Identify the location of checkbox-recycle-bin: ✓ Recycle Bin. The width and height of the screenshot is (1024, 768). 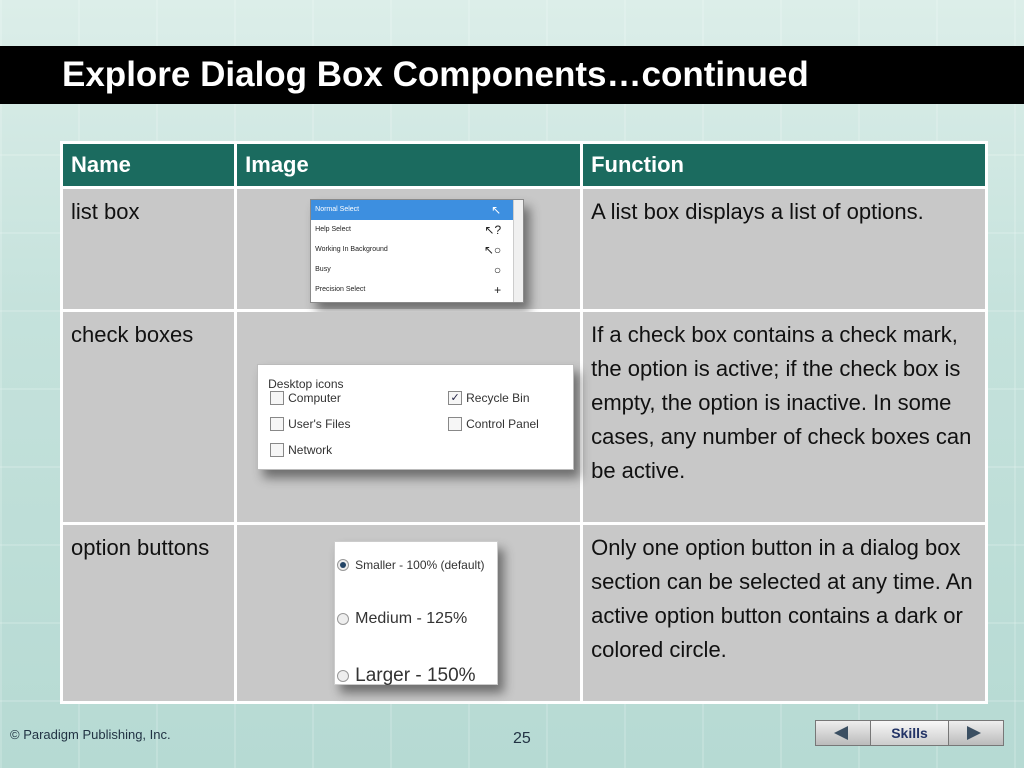
(489, 398).